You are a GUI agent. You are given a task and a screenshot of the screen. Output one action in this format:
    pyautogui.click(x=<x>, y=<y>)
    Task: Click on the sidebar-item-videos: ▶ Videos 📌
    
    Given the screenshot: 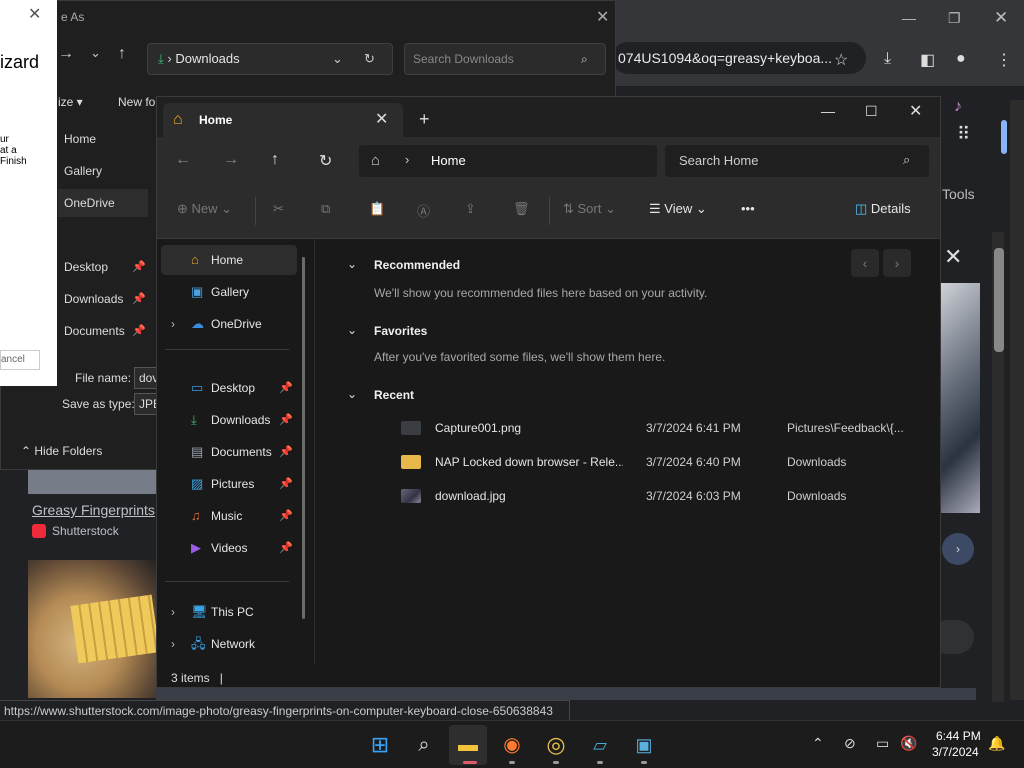 What is the action you would take?
    pyautogui.click(x=229, y=548)
    